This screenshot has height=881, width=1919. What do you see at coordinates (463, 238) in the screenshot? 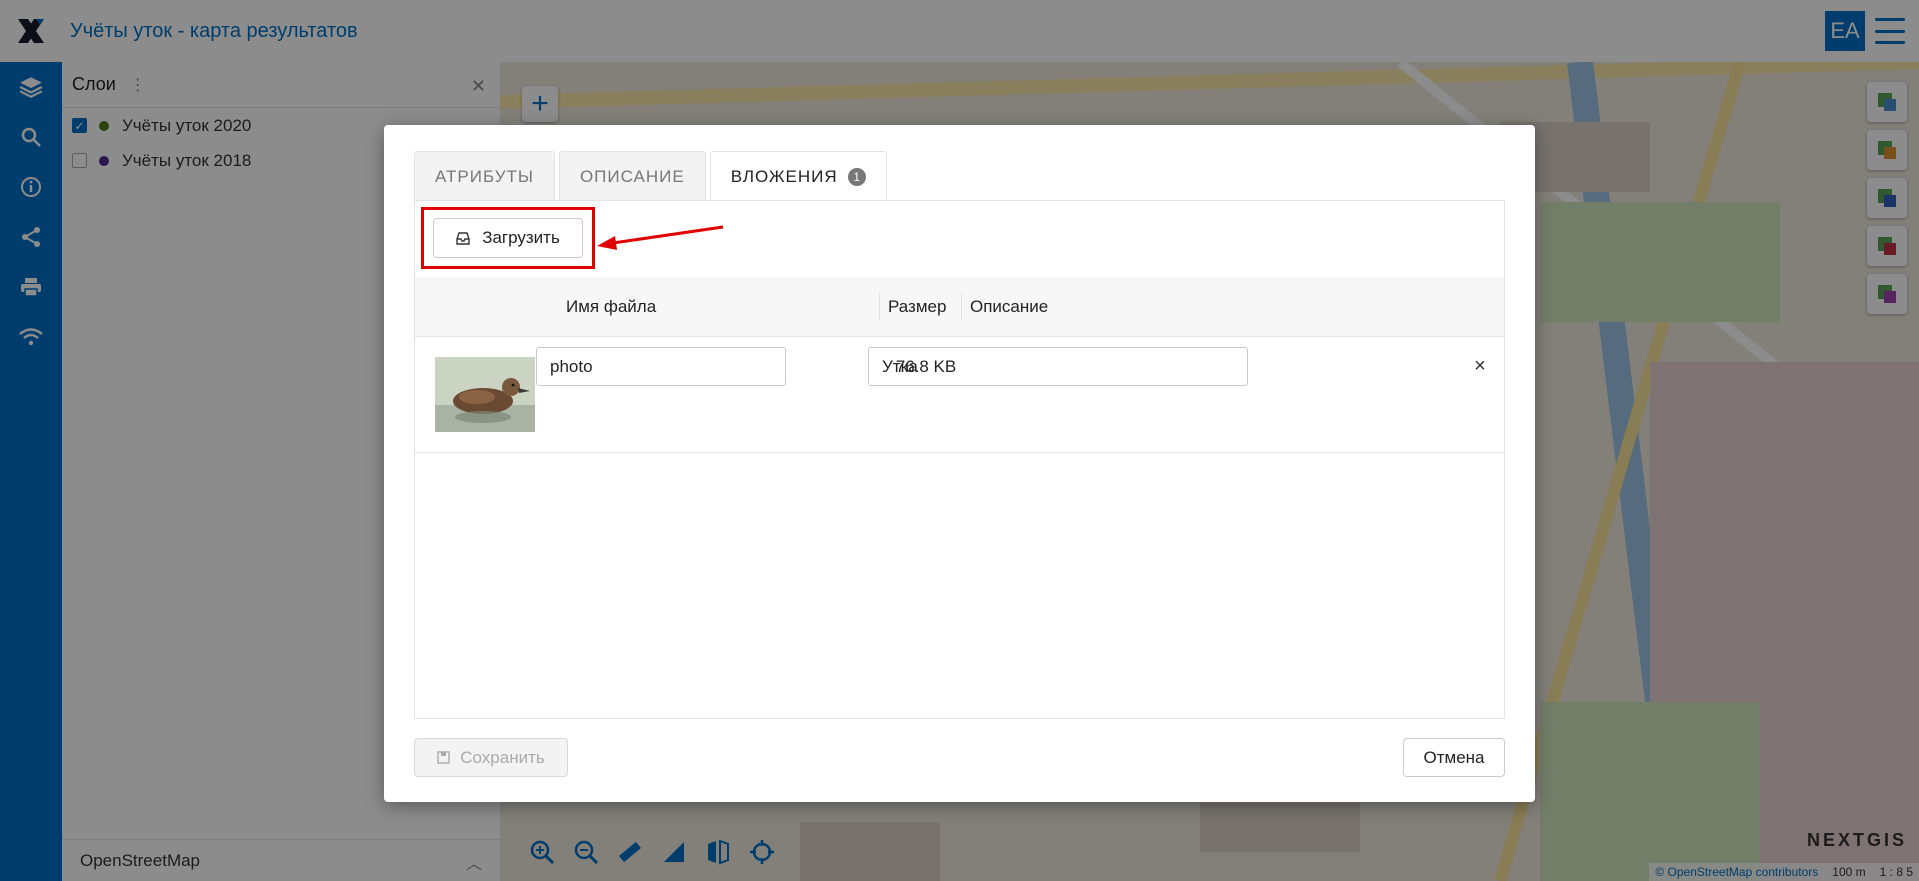
I see `inbox-icon` at bounding box center [463, 238].